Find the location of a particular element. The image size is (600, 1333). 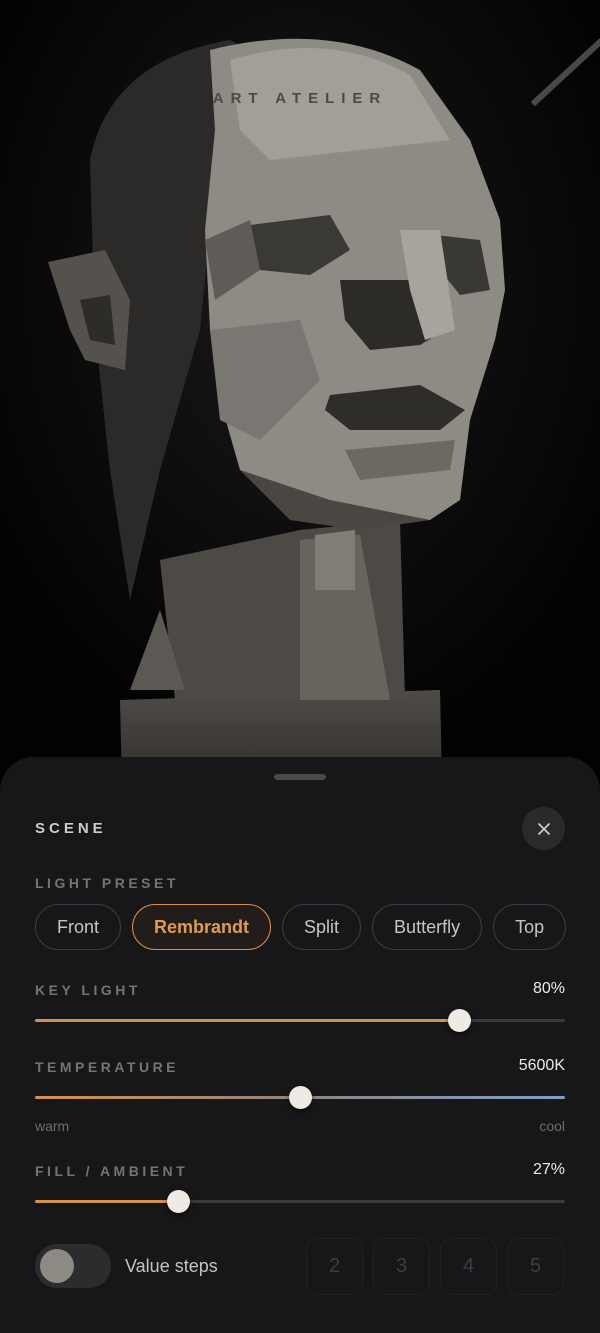

key-light-fill is located at coordinates (247, 1020).